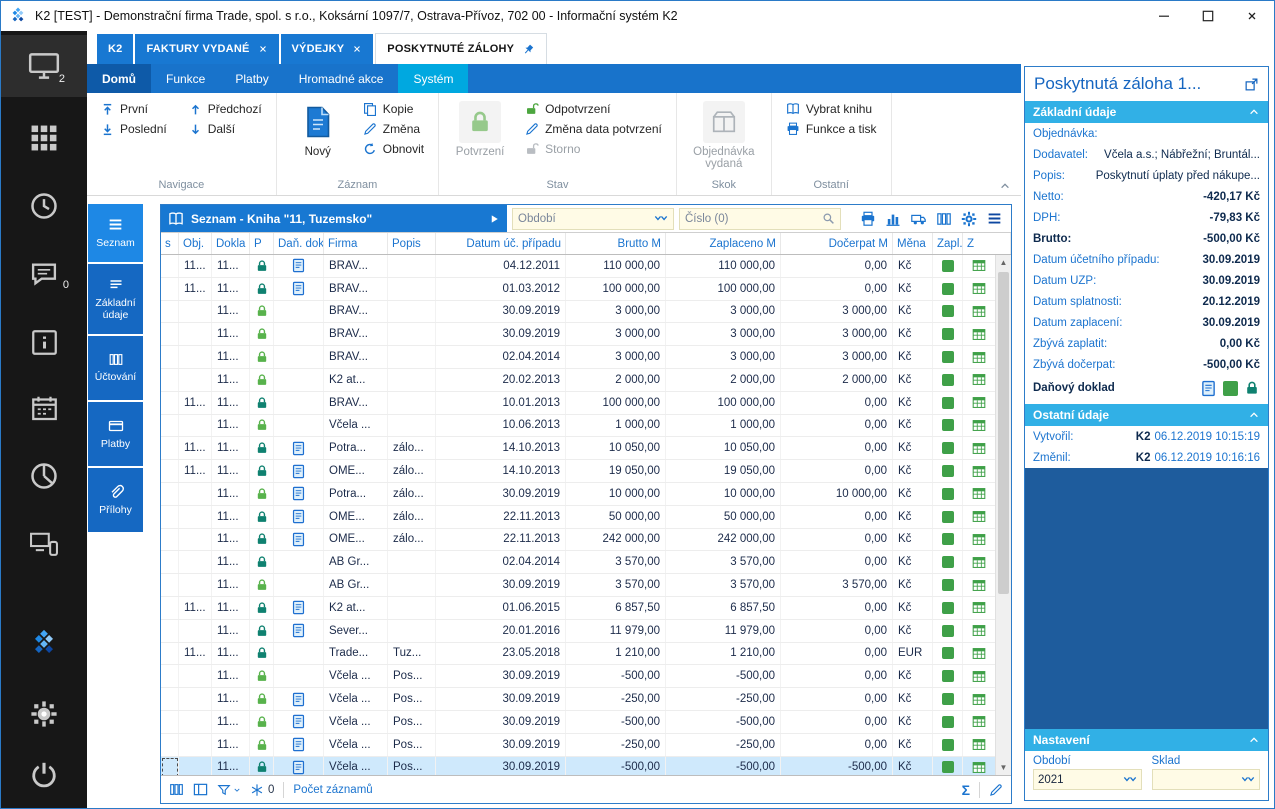 The height and width of the screenshot is (809, 1275). Describe the element at coordinates (225, 129) in the screenshot. I see `nav-next-button: Další` at that location.